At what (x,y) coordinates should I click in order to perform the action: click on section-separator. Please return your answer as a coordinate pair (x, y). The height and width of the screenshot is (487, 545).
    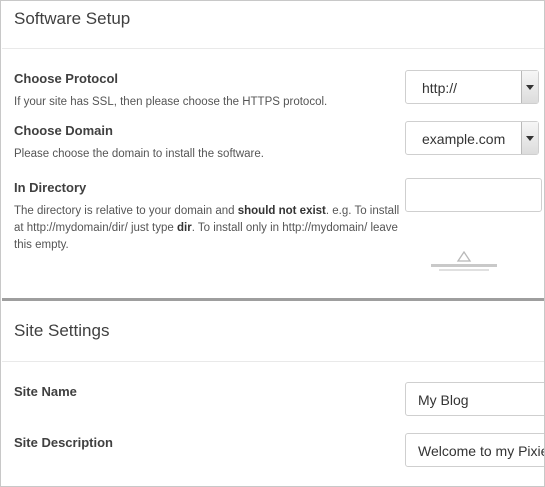
    Looking at the image, I should click on (273, 299).